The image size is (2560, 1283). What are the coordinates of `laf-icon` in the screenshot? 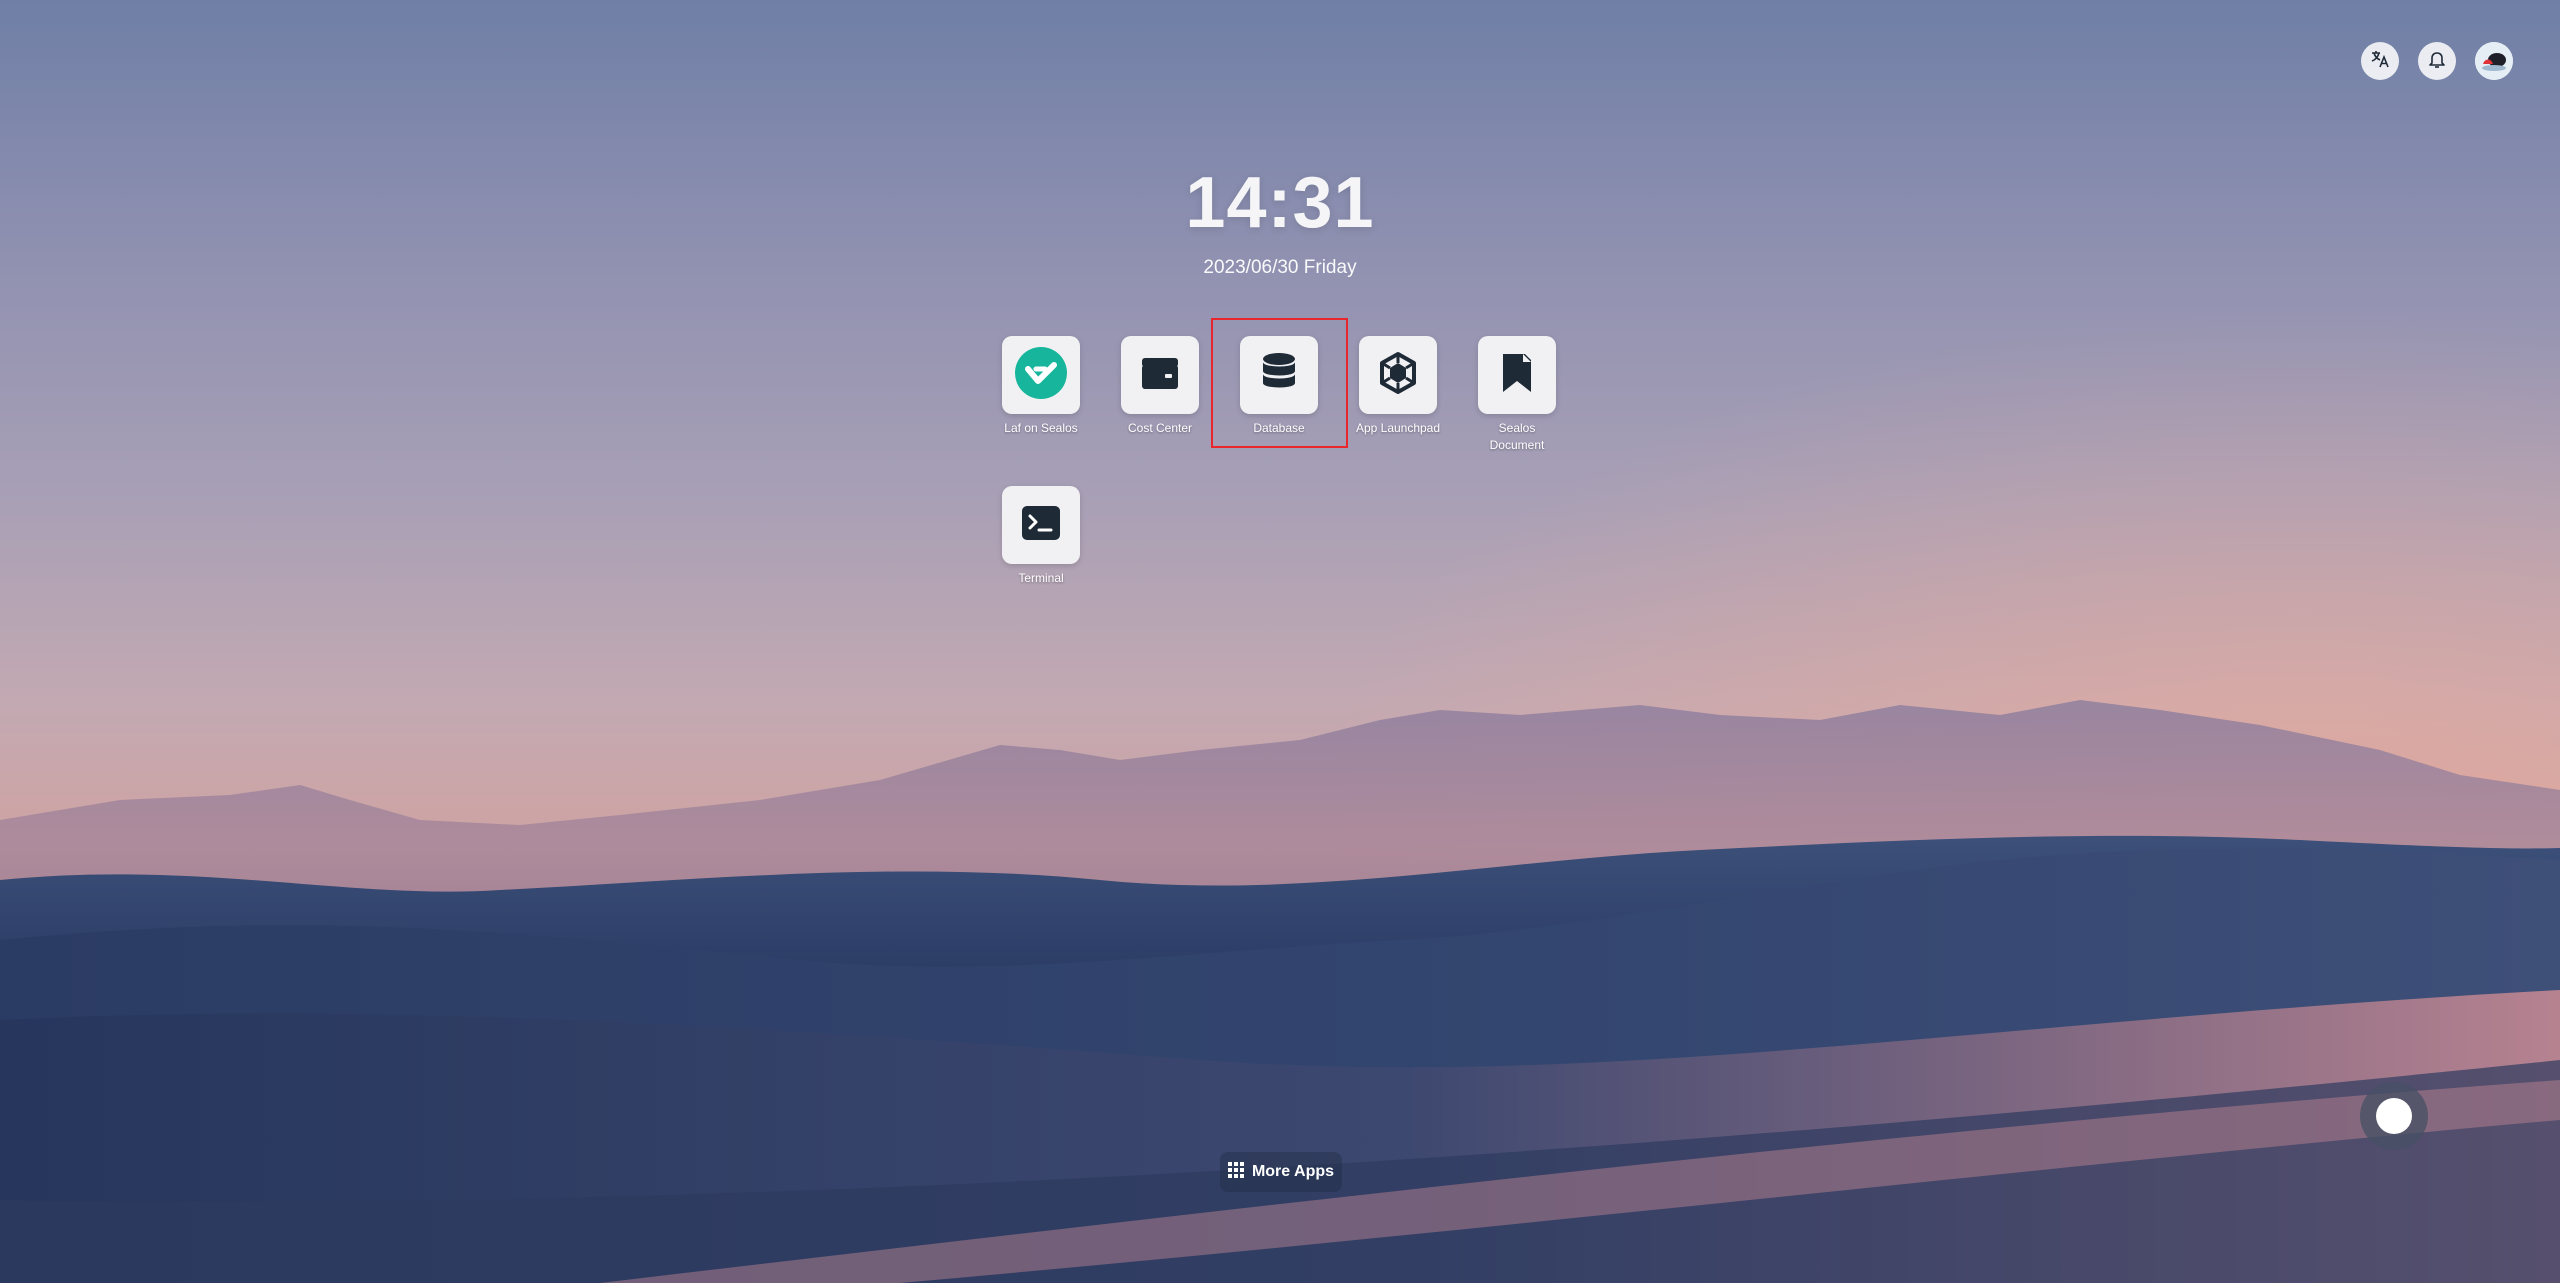 It's located at (1041, 375).